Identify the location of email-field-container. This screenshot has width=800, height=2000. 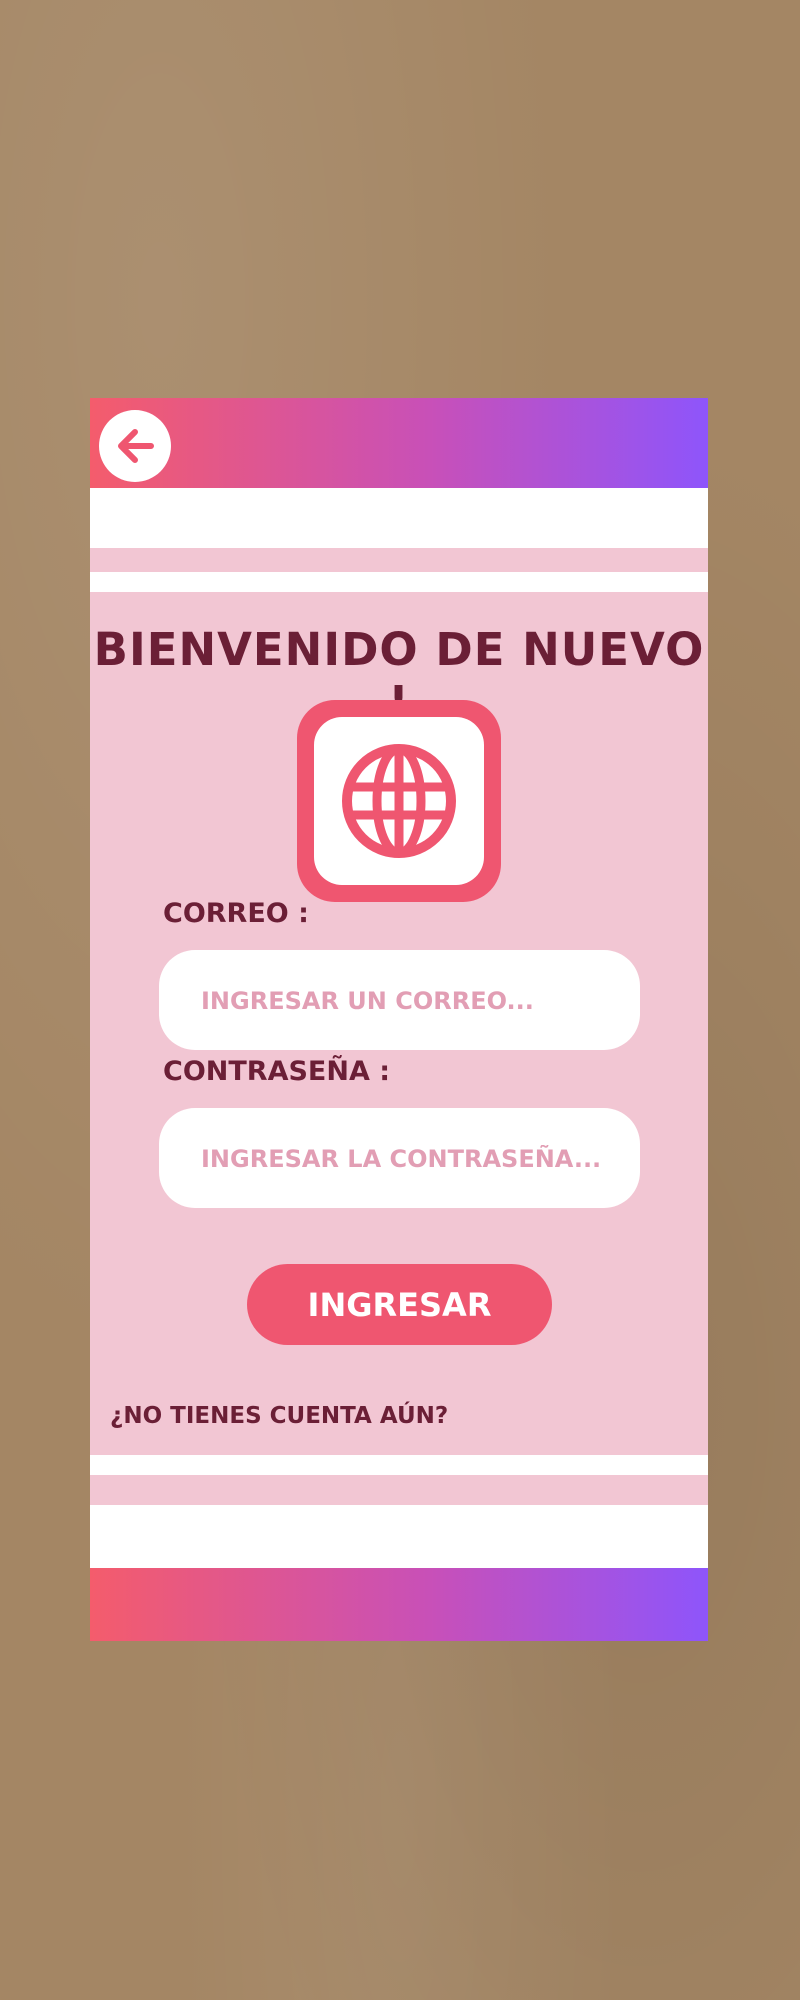
(399, 1001).